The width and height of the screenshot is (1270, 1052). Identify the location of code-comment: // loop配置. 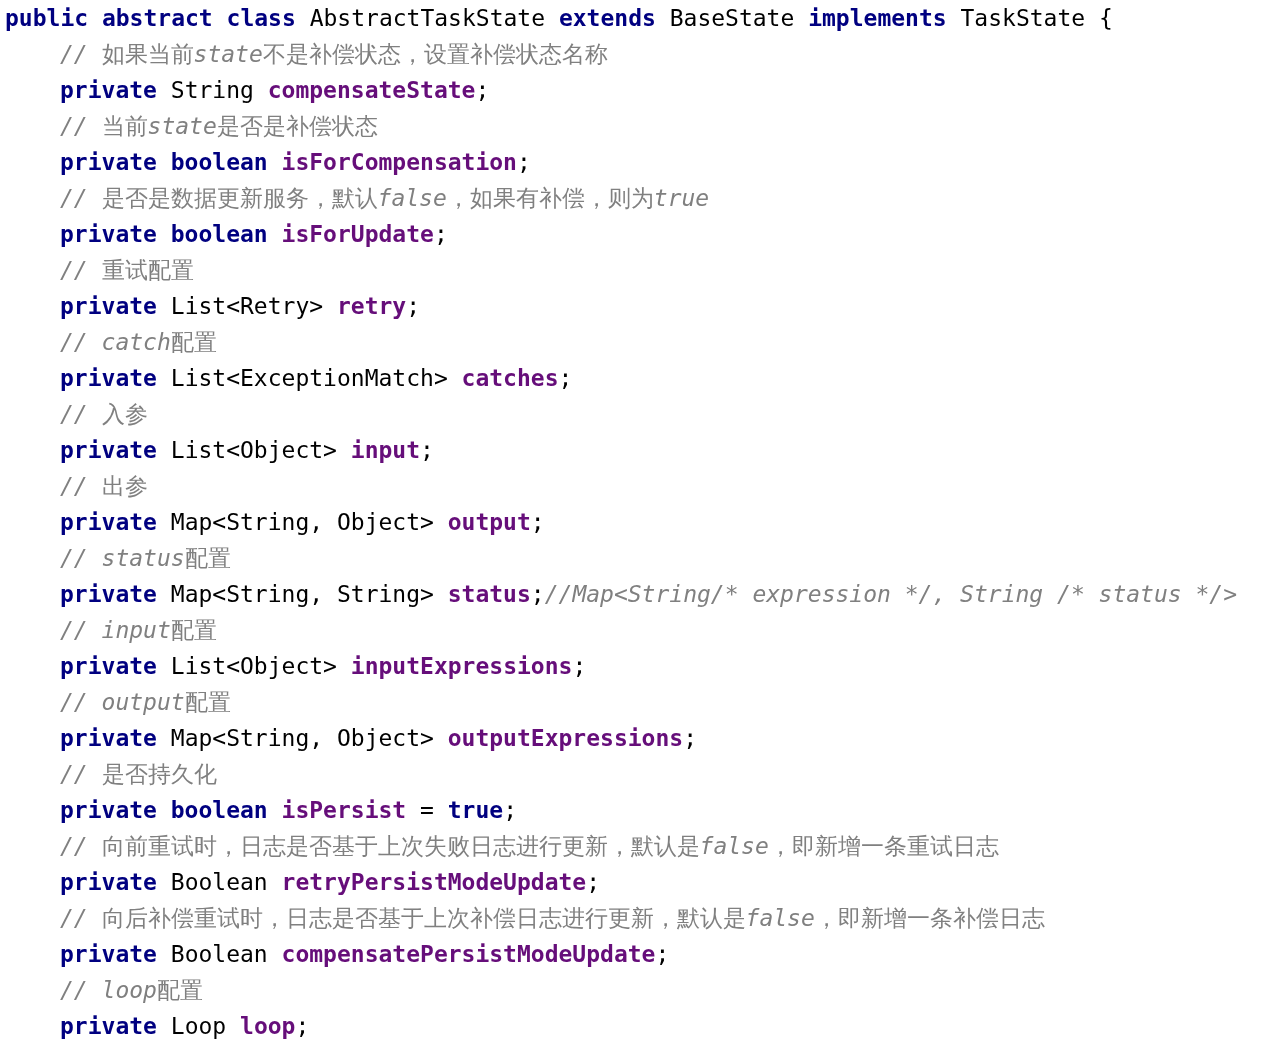
(131, 990).